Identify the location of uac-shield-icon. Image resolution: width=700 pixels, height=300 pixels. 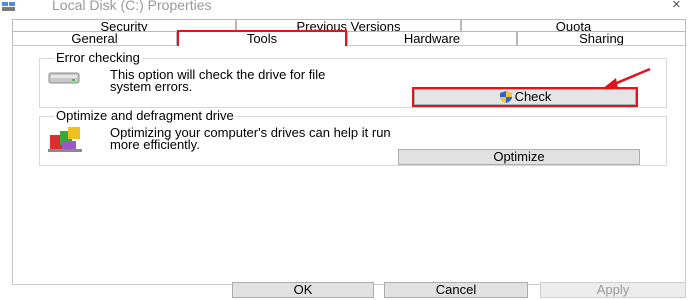
(505, 97).